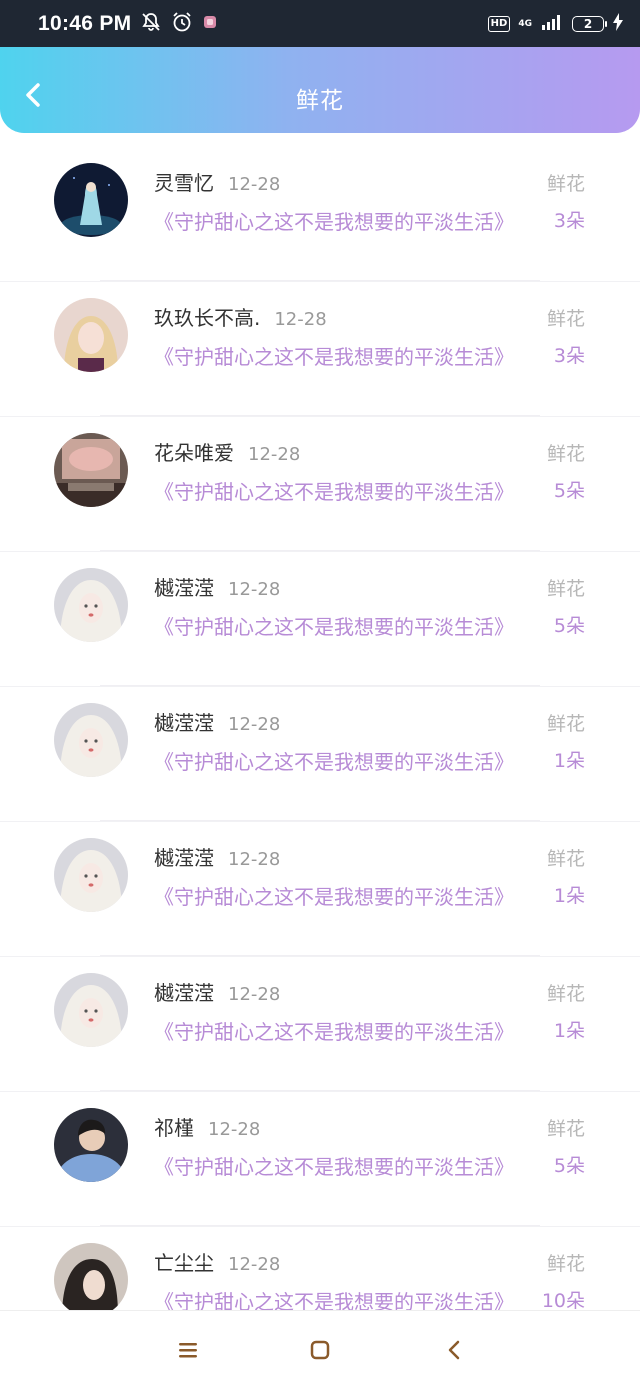  I want to click on list-item: 花朵唯爱 12-28 《守护甜心之这不是我想要的平淡生活》 鲜花 5朵, so click(320, 485).